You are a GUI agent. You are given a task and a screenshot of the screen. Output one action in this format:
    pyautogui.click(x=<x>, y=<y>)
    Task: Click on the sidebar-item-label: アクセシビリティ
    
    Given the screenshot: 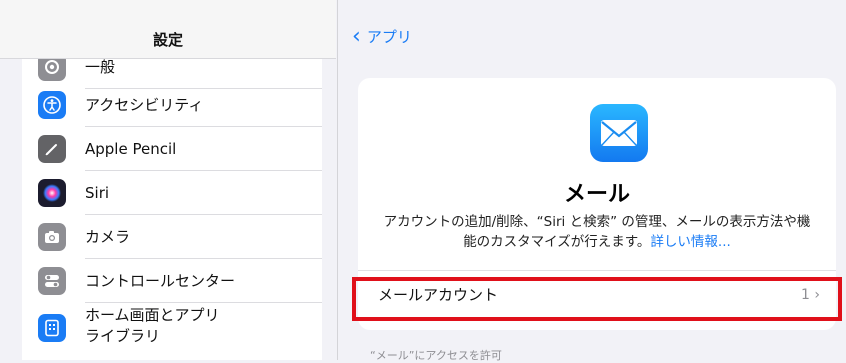 What is the action you would take?
    pyautogui.click(x=144, y=105)
    